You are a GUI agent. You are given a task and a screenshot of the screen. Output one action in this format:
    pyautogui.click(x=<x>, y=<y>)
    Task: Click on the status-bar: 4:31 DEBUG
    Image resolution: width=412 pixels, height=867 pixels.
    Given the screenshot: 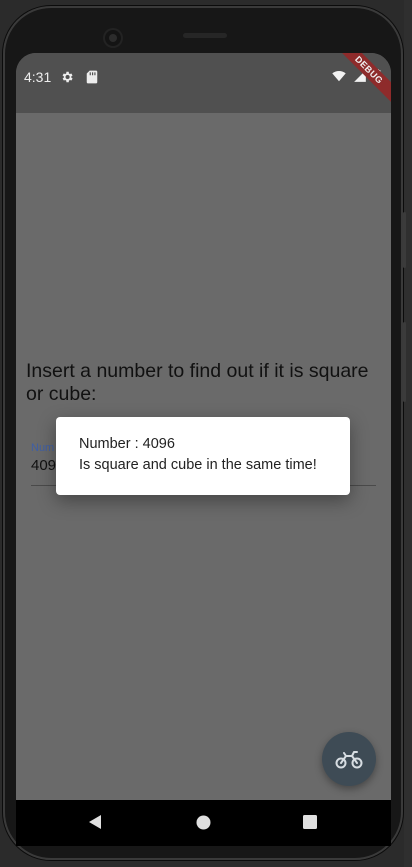 What is the action you would take?
    pyautogui.click(x=203, y=83)
    